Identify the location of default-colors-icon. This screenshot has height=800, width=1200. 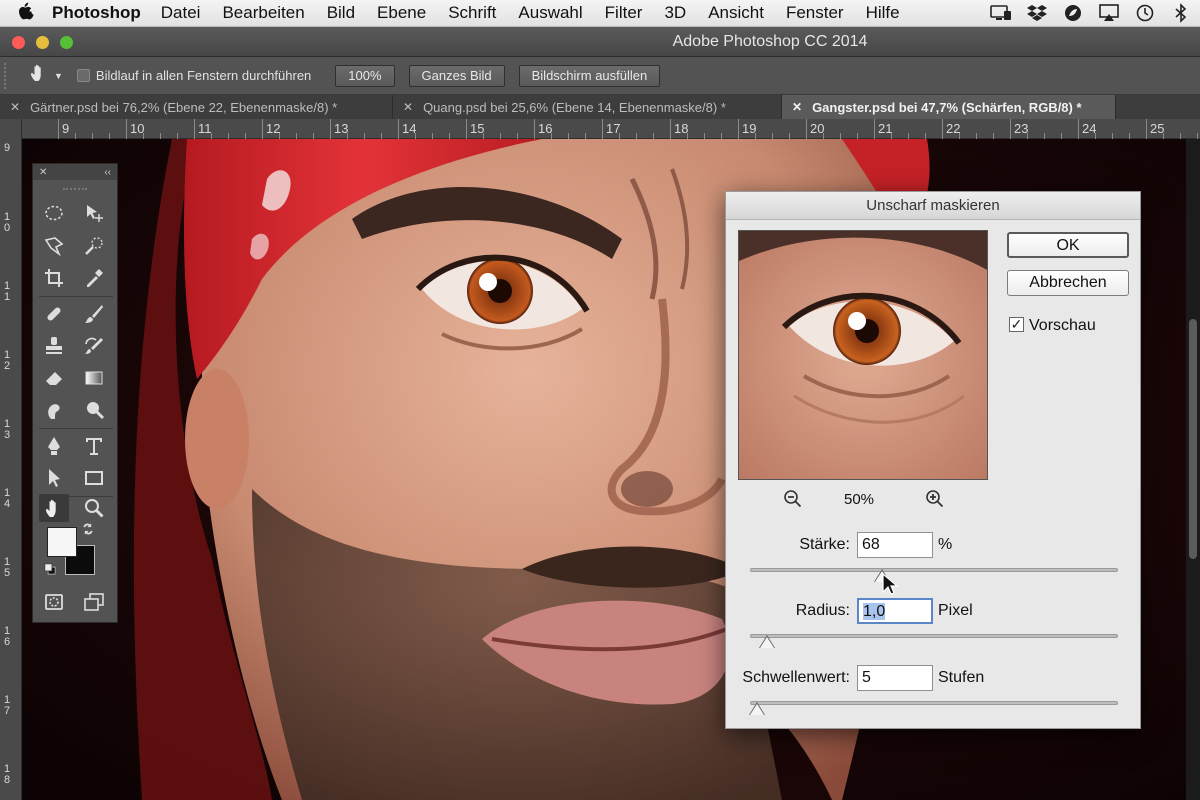
(50, 569).